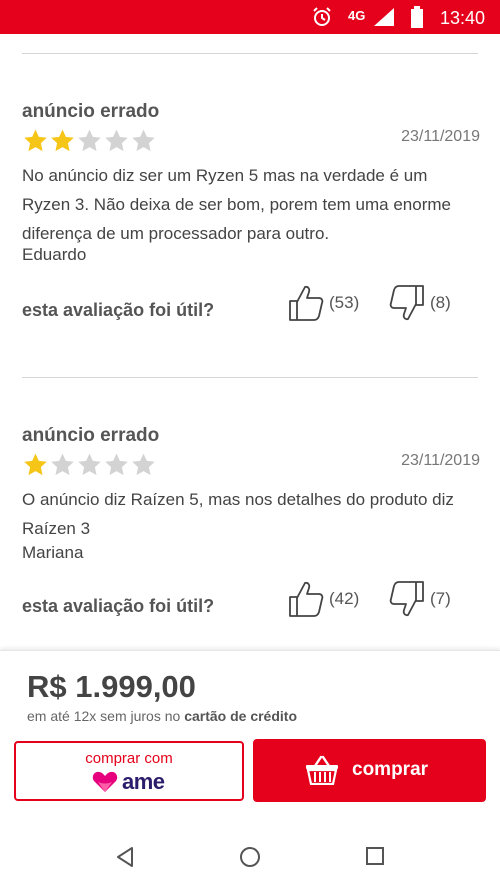 The width and height of the screenshot is (500, 889). Describe the element at coordinates (357, 15) in the screenshot. I see `network-type: 4G` at that location.